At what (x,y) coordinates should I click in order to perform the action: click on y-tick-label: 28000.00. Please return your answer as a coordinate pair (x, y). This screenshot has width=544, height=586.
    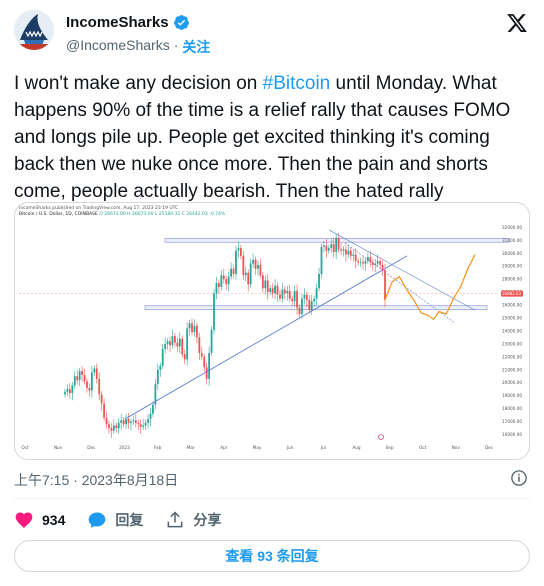
    Looking at the image, I should click on (512, 279).